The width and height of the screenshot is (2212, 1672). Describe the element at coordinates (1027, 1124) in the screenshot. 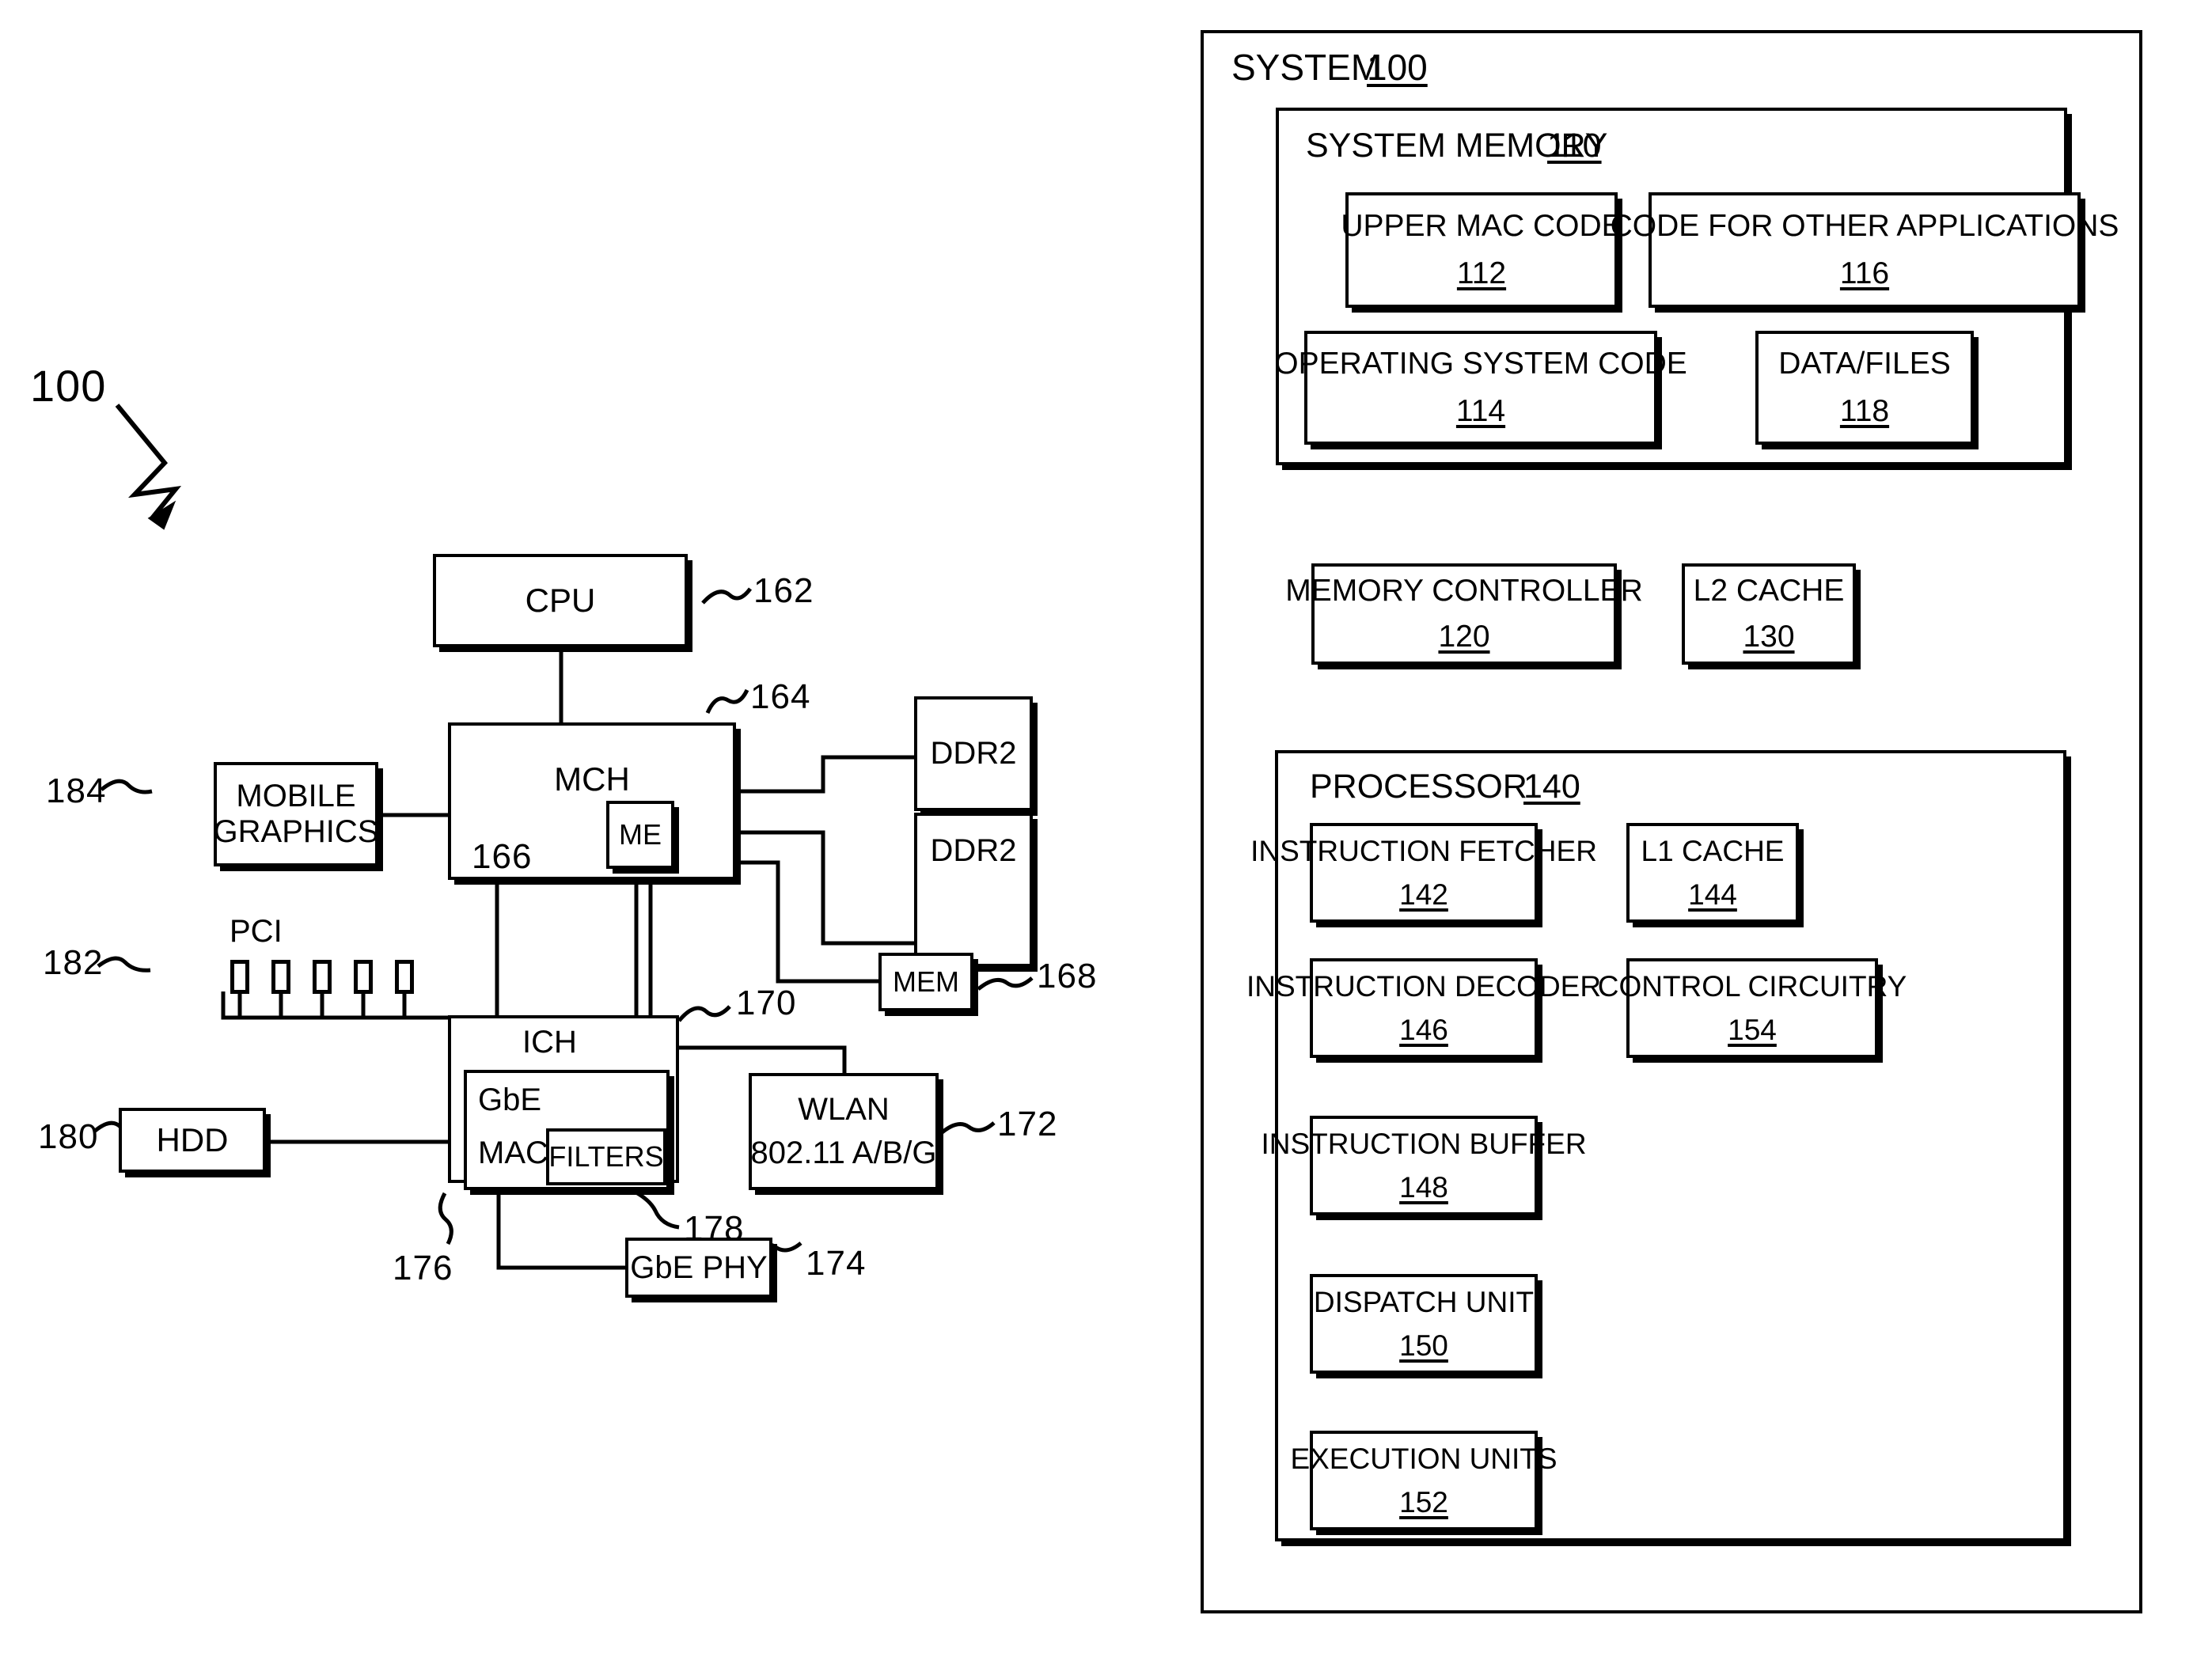

I see `ref-172: 172` at that location.